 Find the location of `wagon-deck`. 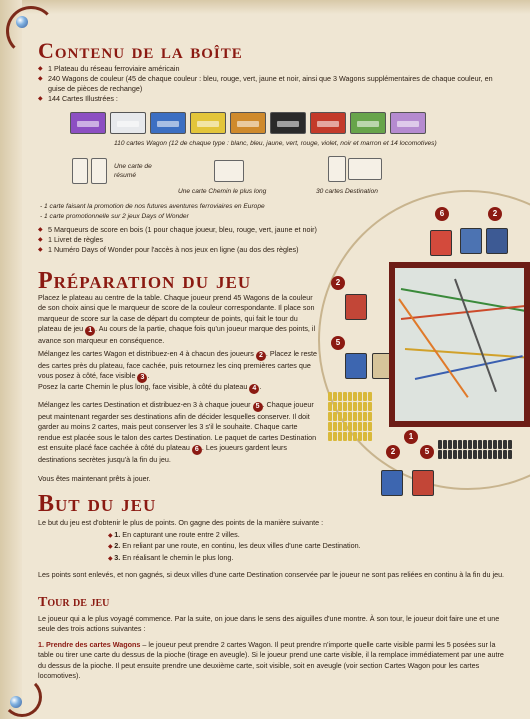

wagon-deck is located at coordinates (497, 241).